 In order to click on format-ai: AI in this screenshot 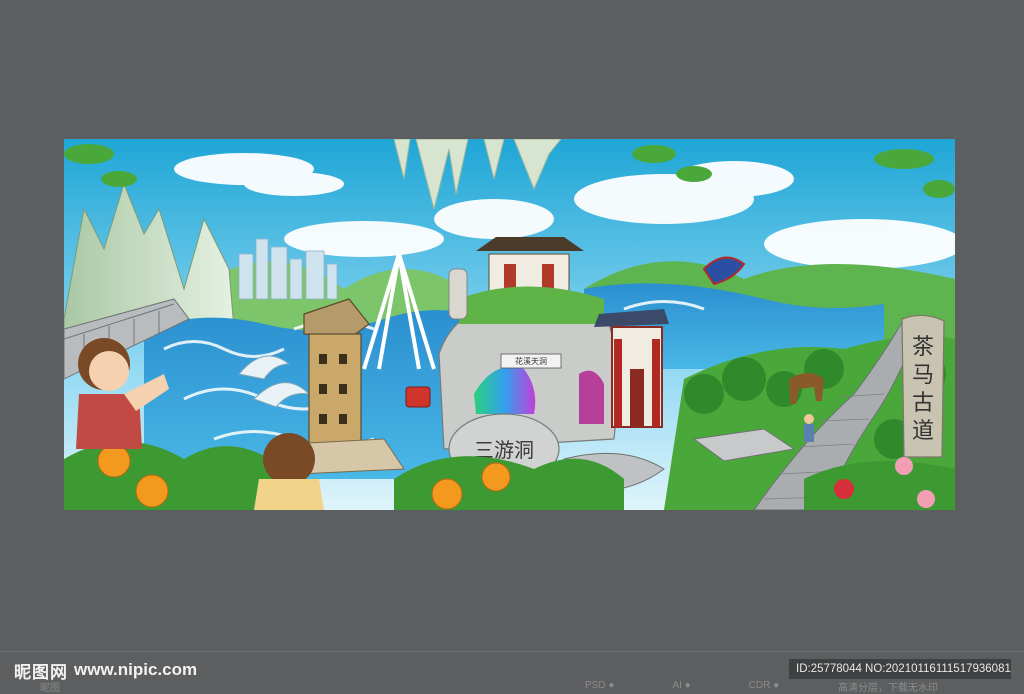, I will do `click(681, 686)`.